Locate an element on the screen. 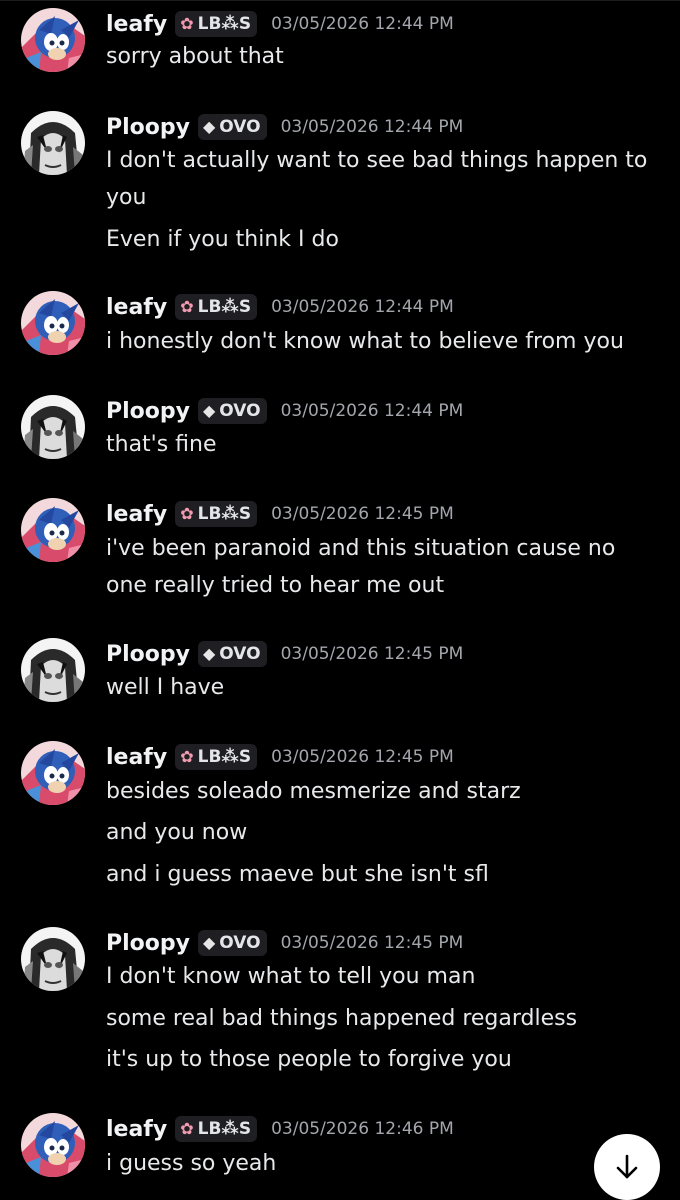  arrow-down-icon is located at coordinates (627, 1166).